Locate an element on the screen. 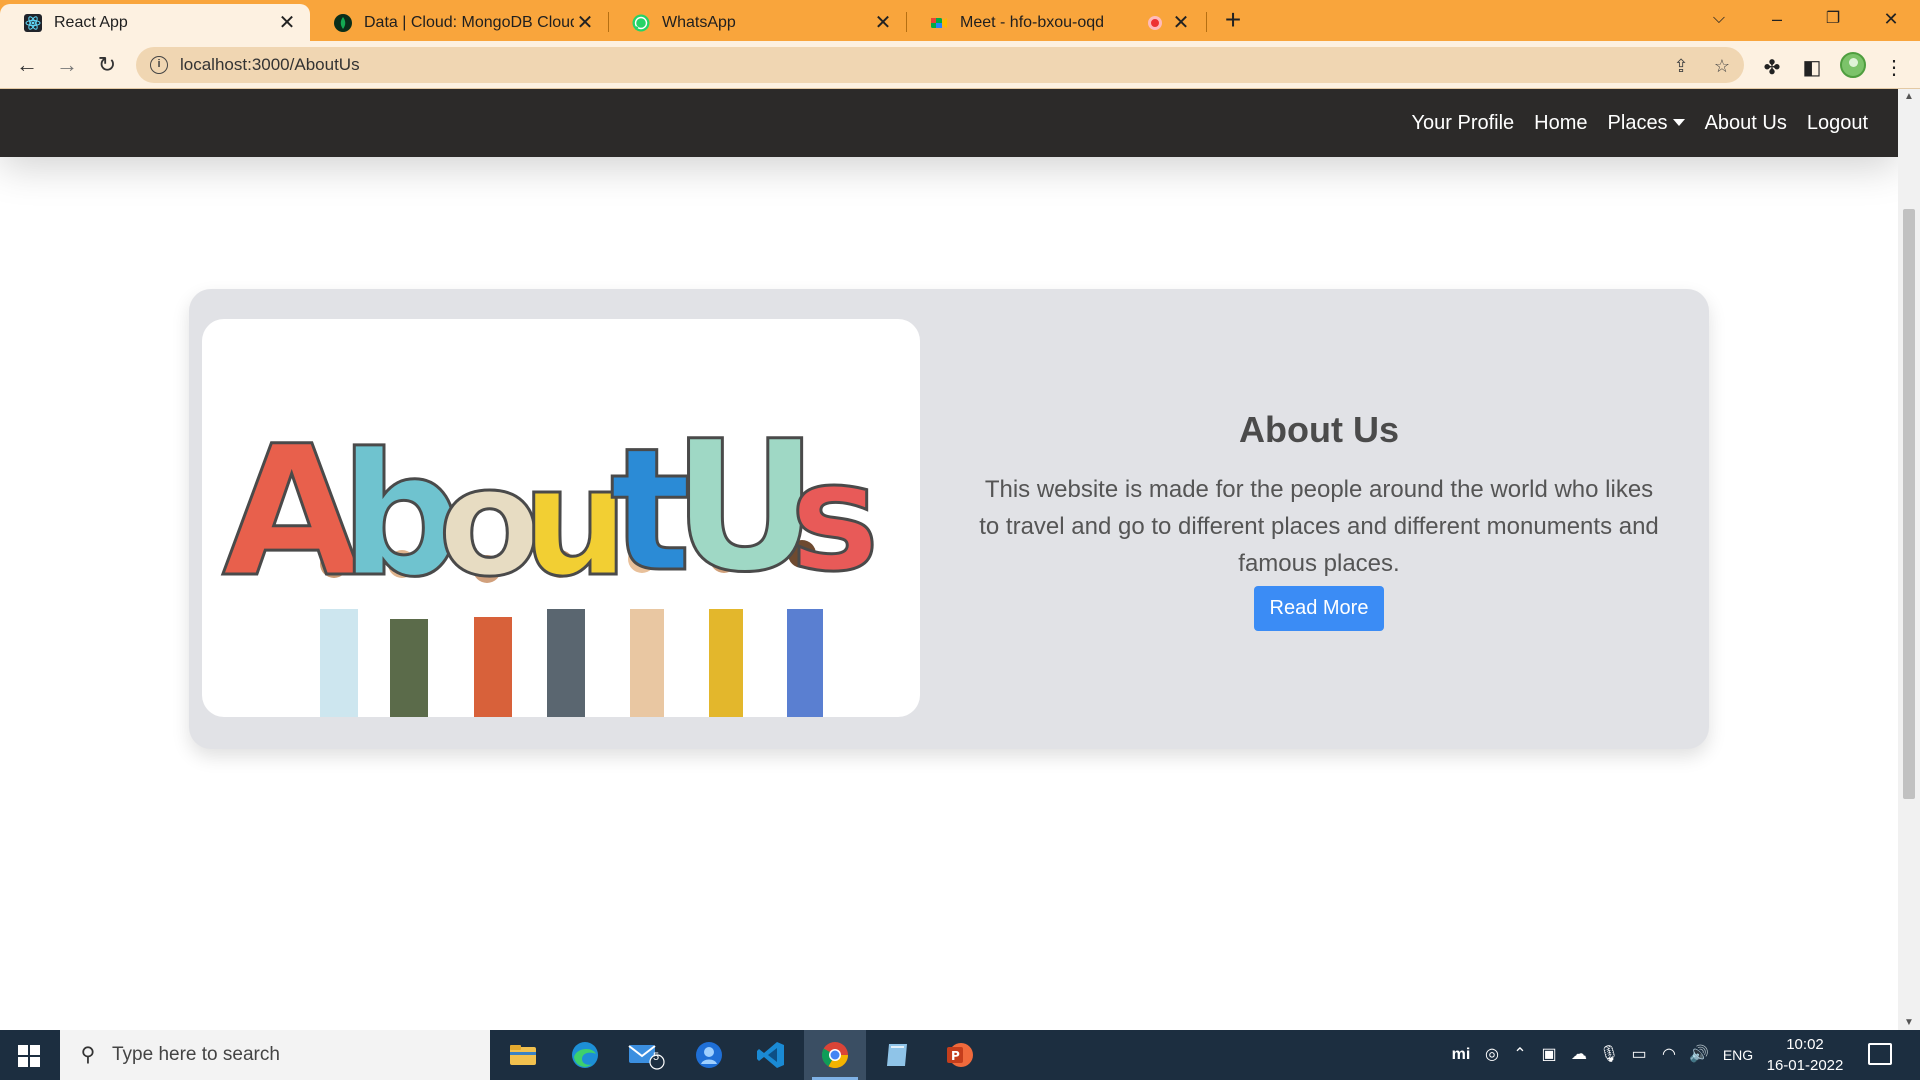 This screenshot has height=1080, width=1920. svg-text: P is located at coordinates (955, 1056).